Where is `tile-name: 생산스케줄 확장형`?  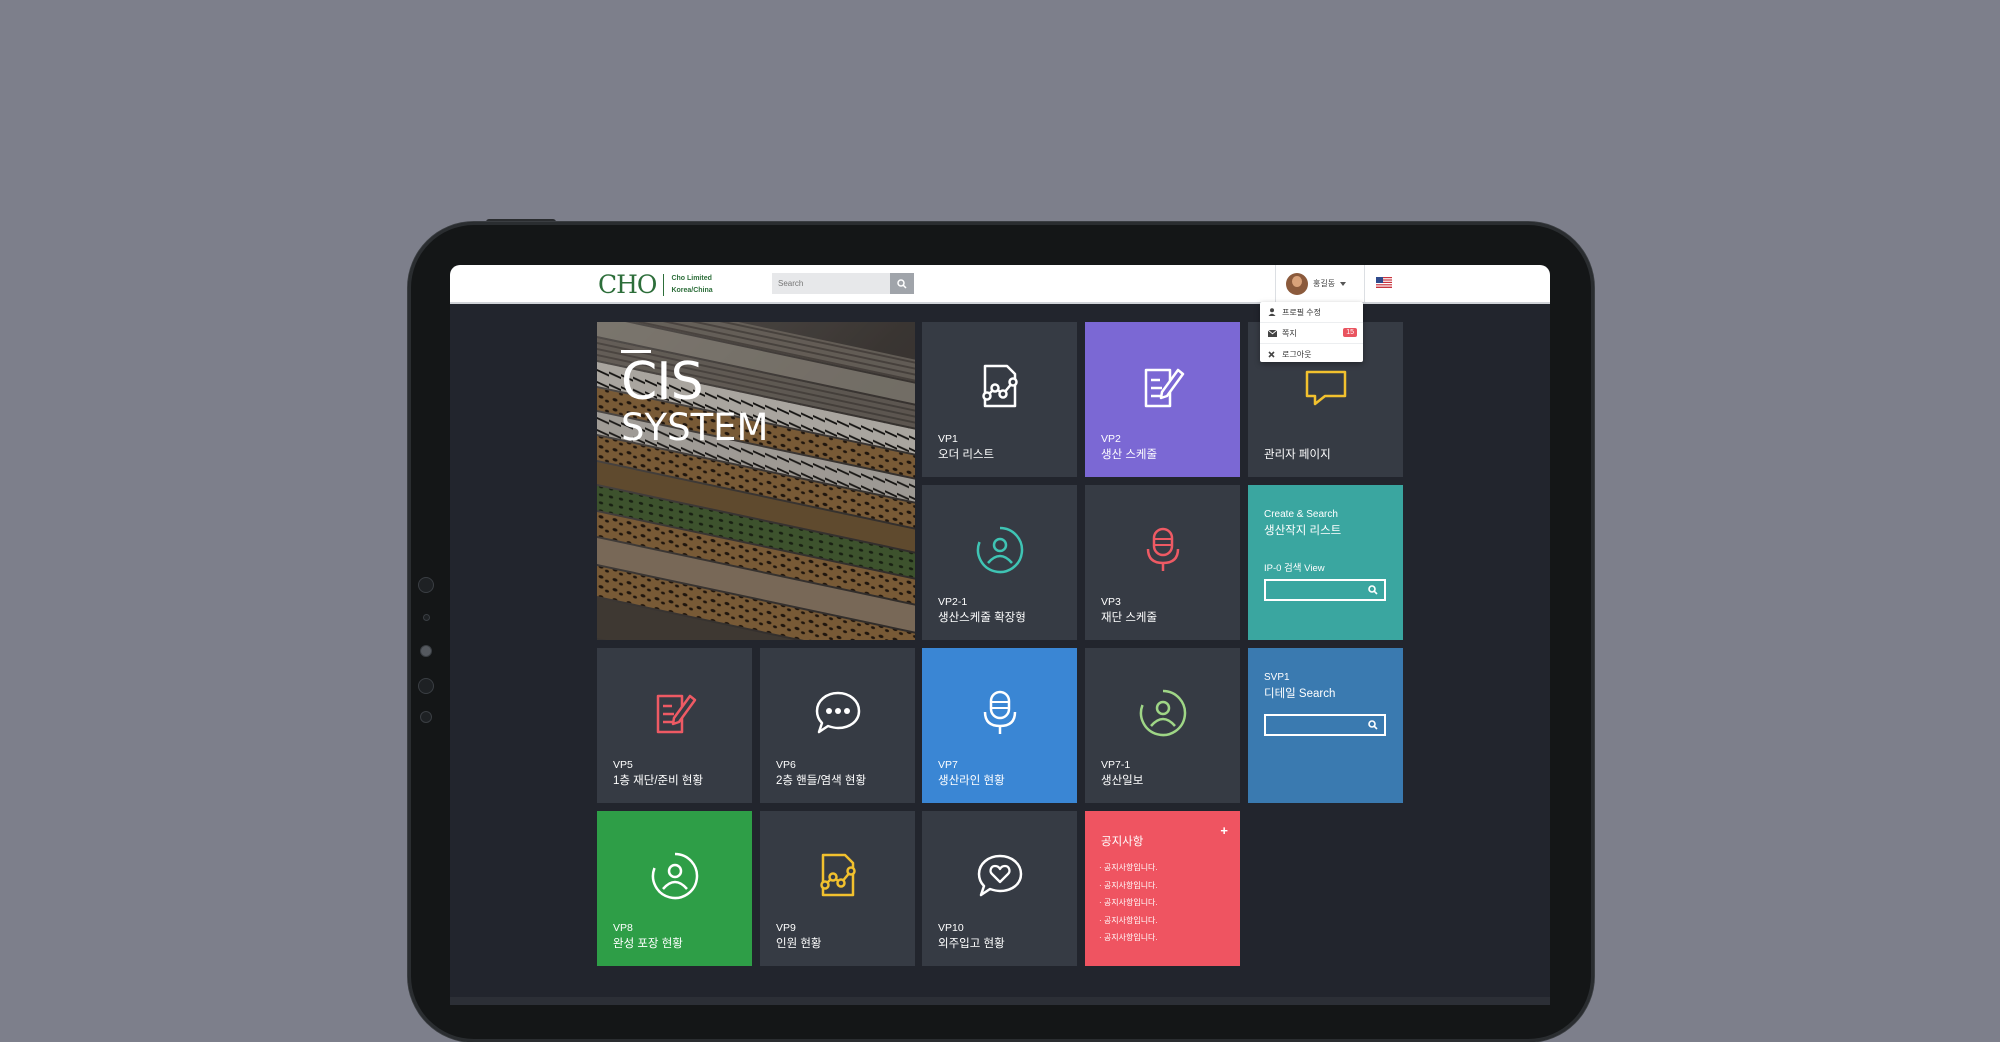
tile-name: 생산스케줄 확장형 is located at coordinates (982, 618).